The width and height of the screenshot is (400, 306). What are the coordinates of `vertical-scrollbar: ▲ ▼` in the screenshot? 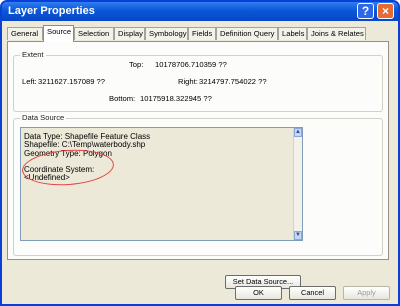 It's located at (297, 184).